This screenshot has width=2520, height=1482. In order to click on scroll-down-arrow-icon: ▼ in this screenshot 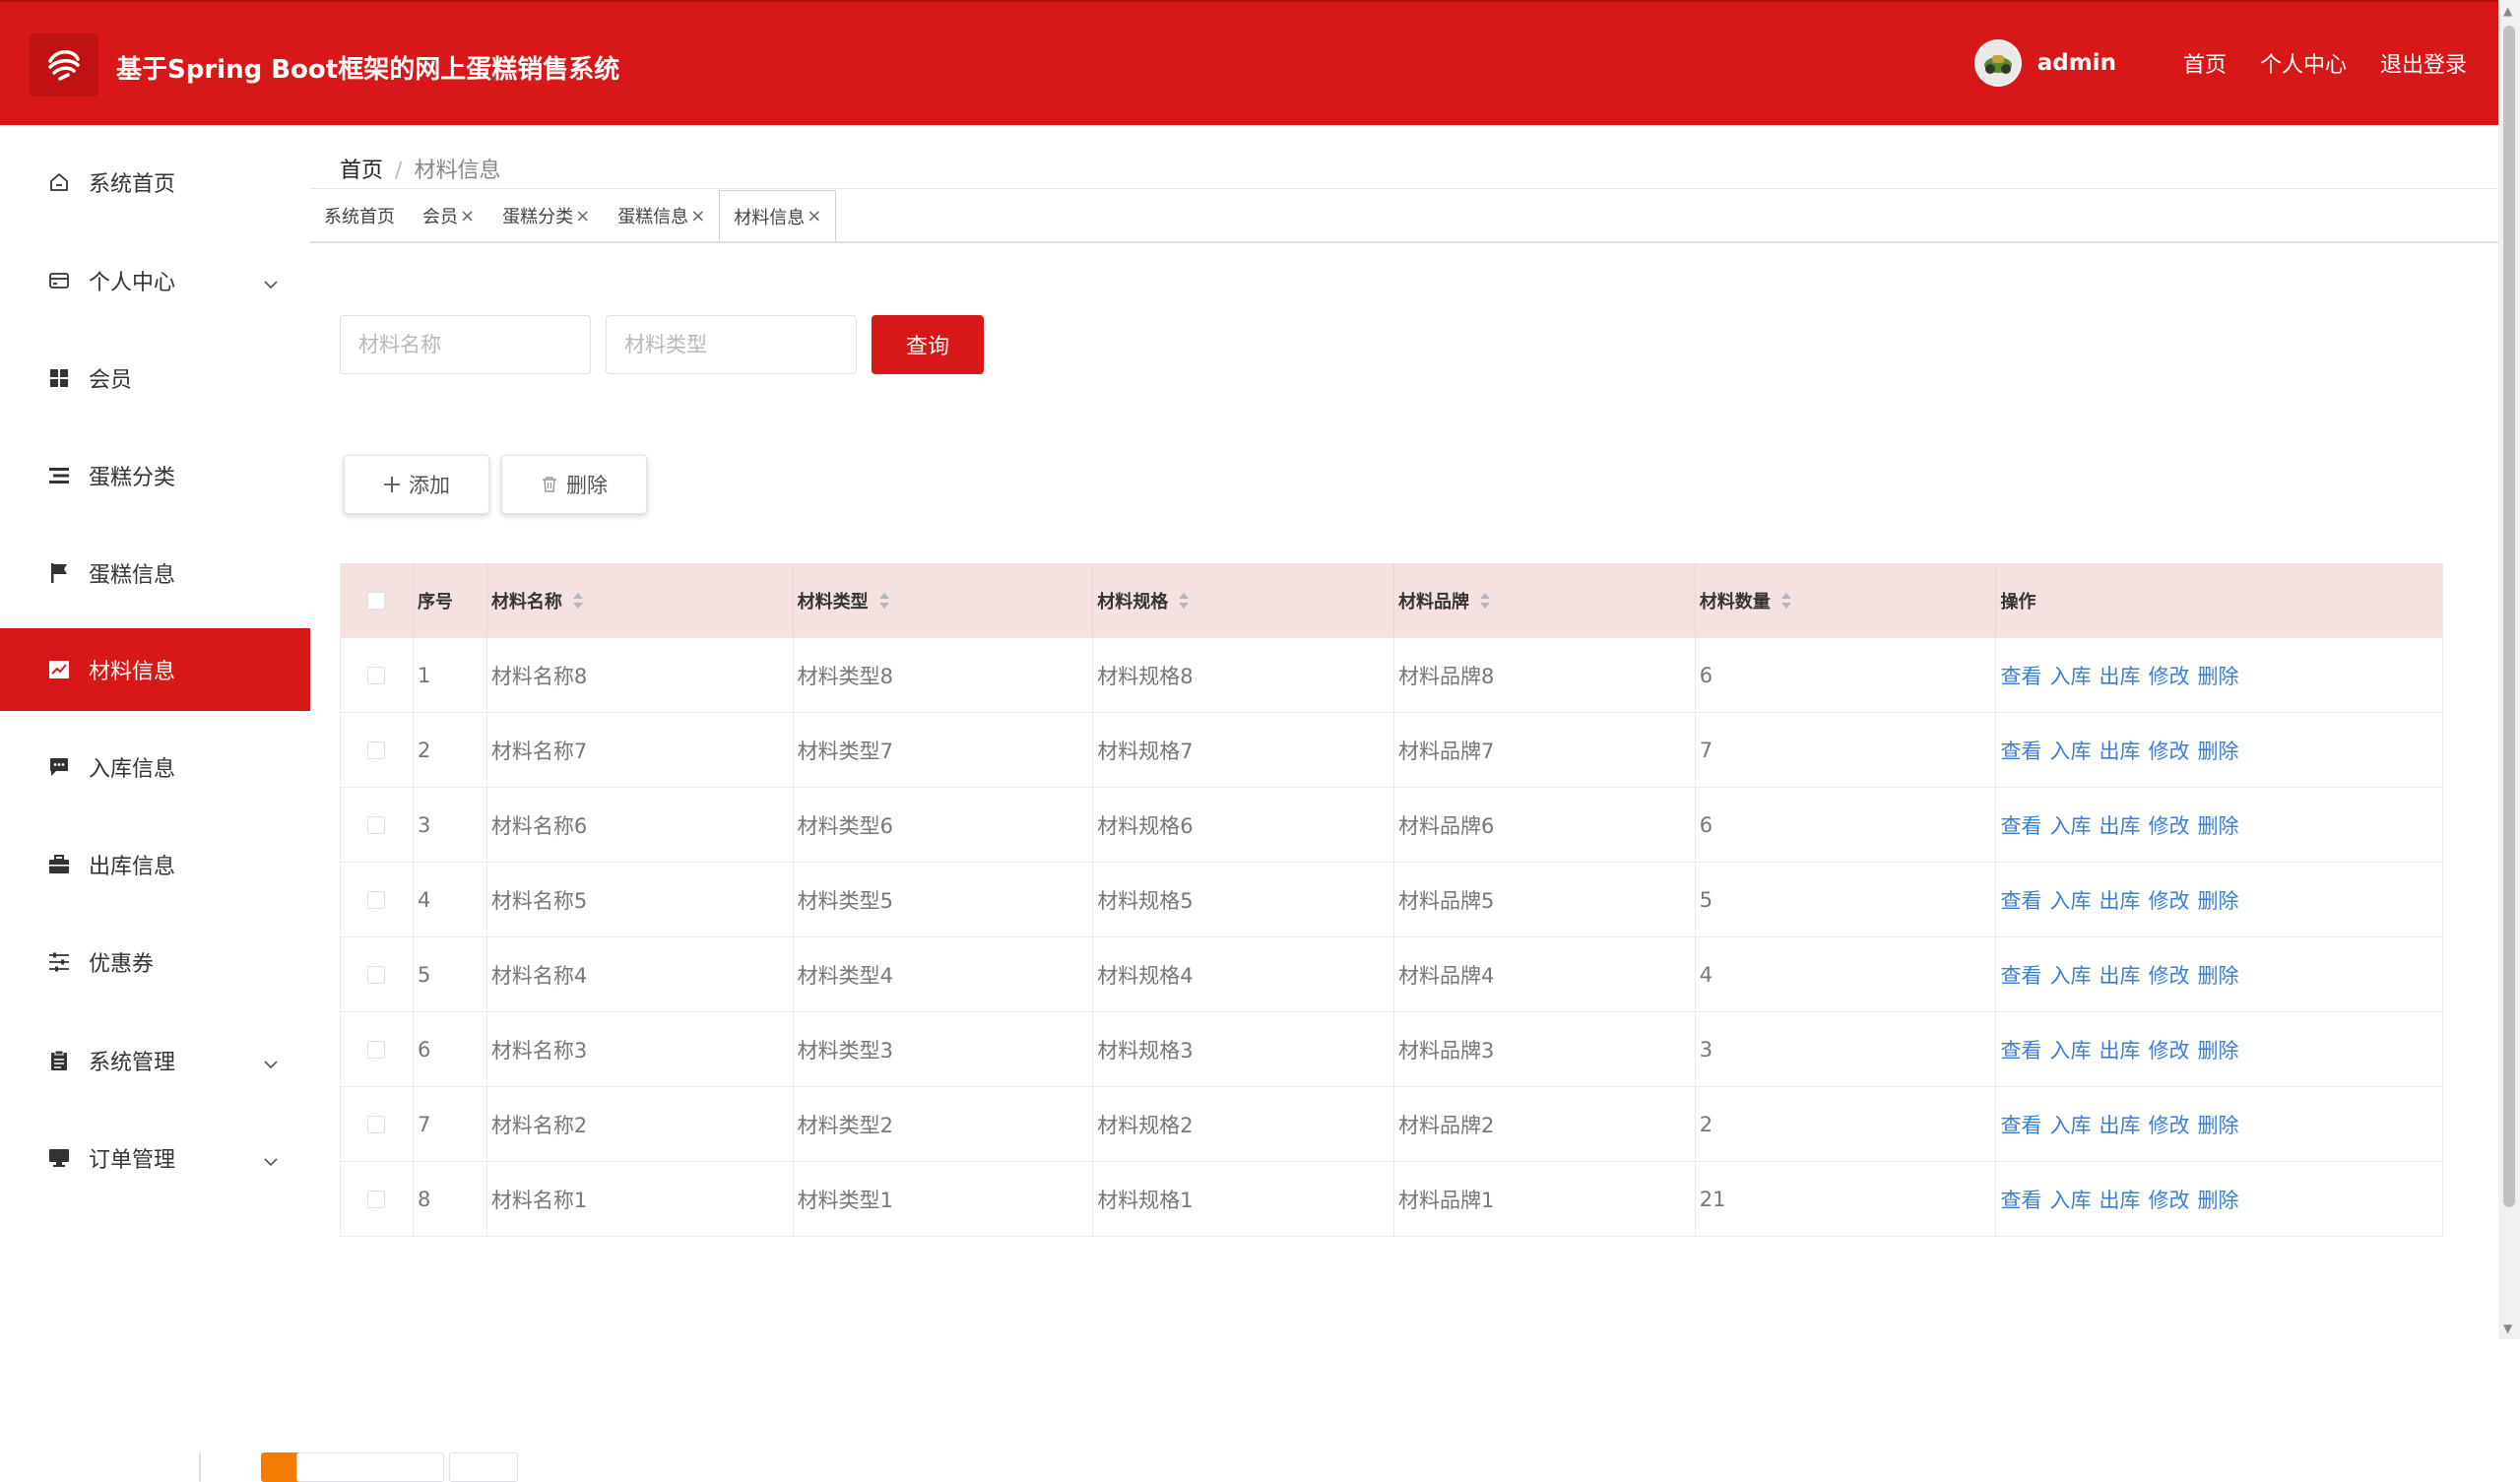, I will do `click(2507, 1328)`.